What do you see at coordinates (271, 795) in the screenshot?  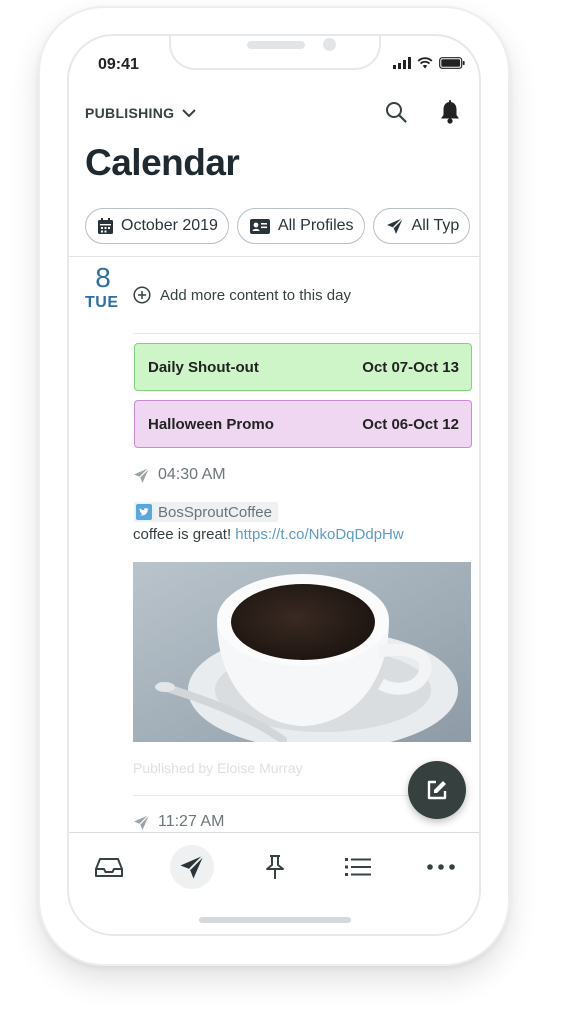 I see `post-divider` at bounding box center [271, 795].